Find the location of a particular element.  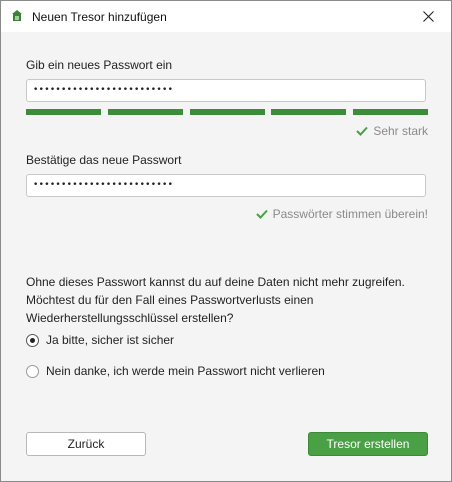

app-icon is located at coordinates (17, 15).